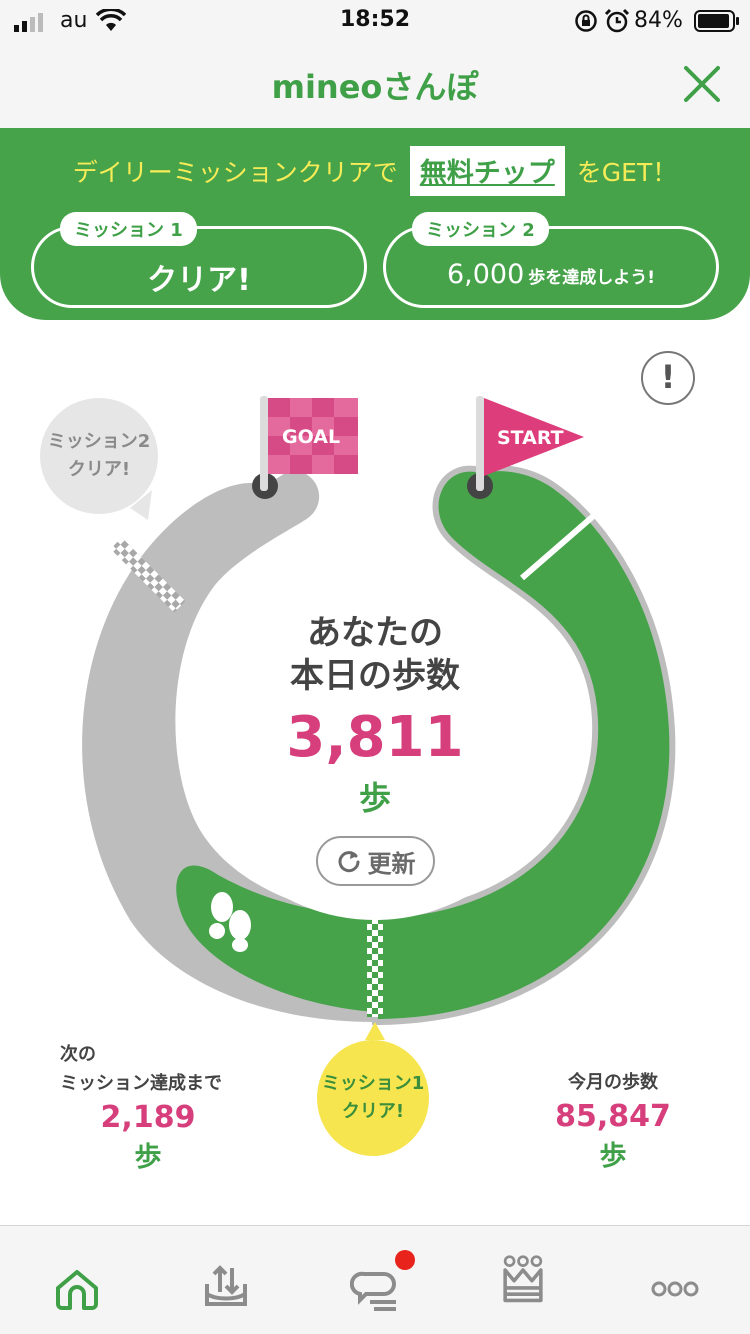 The width and height of the screenshot is (750, 1334). I want to click on mission-1-bubble: ミッション1 クリア!, so click(373, 1098).